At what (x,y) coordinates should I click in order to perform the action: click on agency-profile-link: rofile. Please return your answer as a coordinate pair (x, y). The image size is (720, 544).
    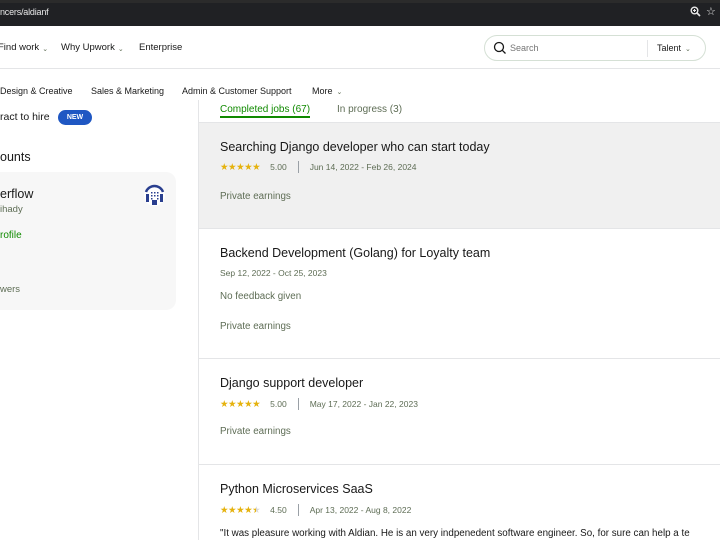
    Looking at the image, I should click on (11, 235).